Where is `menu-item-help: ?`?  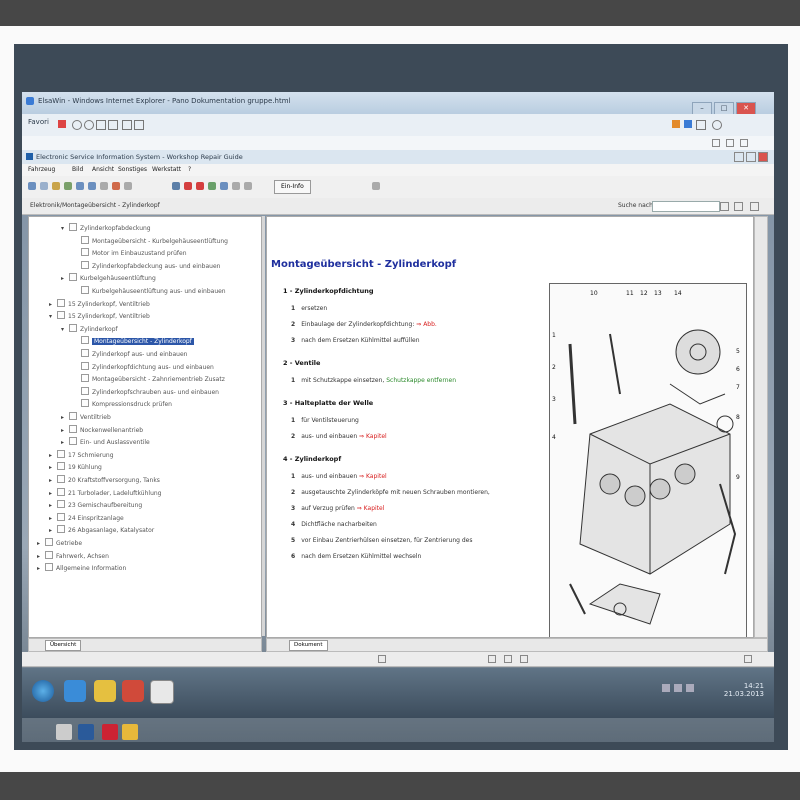 menu-item-help: ? is located at coordinates (189, 169).